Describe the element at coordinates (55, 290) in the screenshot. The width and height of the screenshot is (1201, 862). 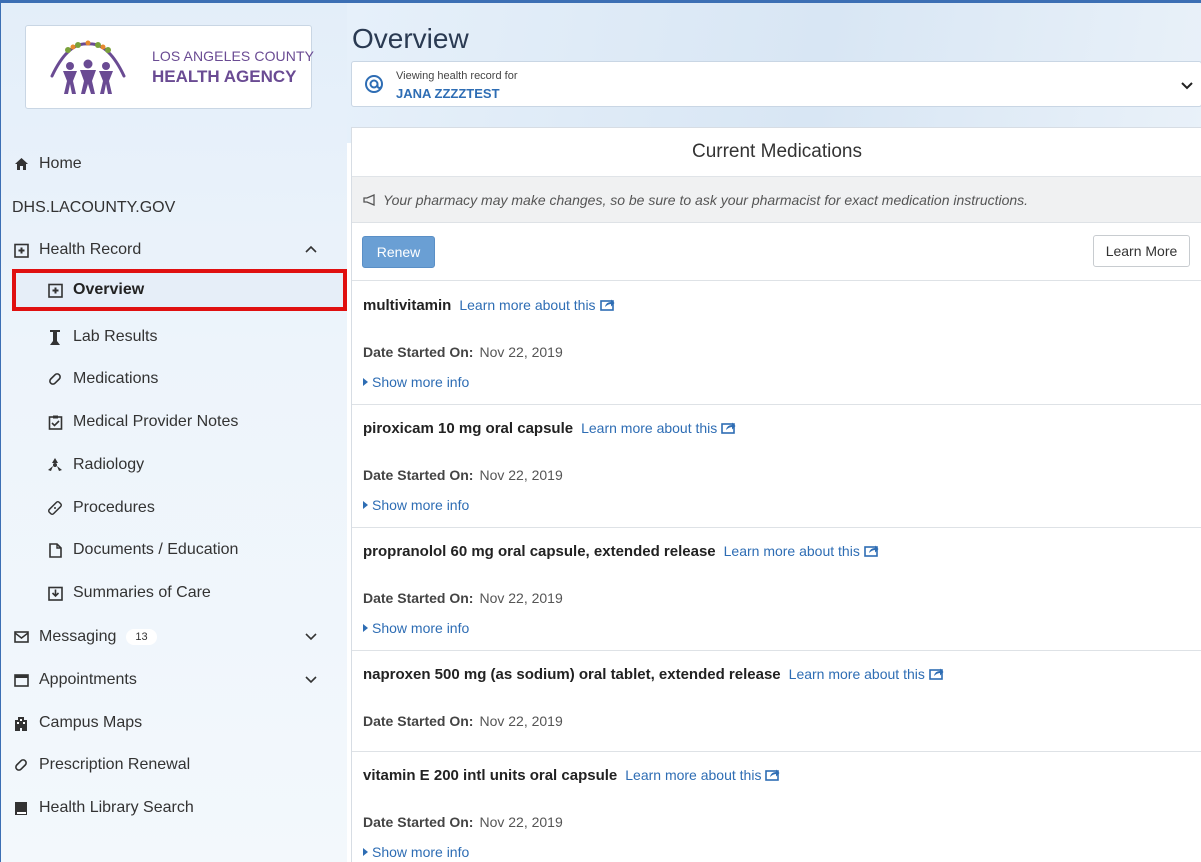
I see `overview-icon` at that location.